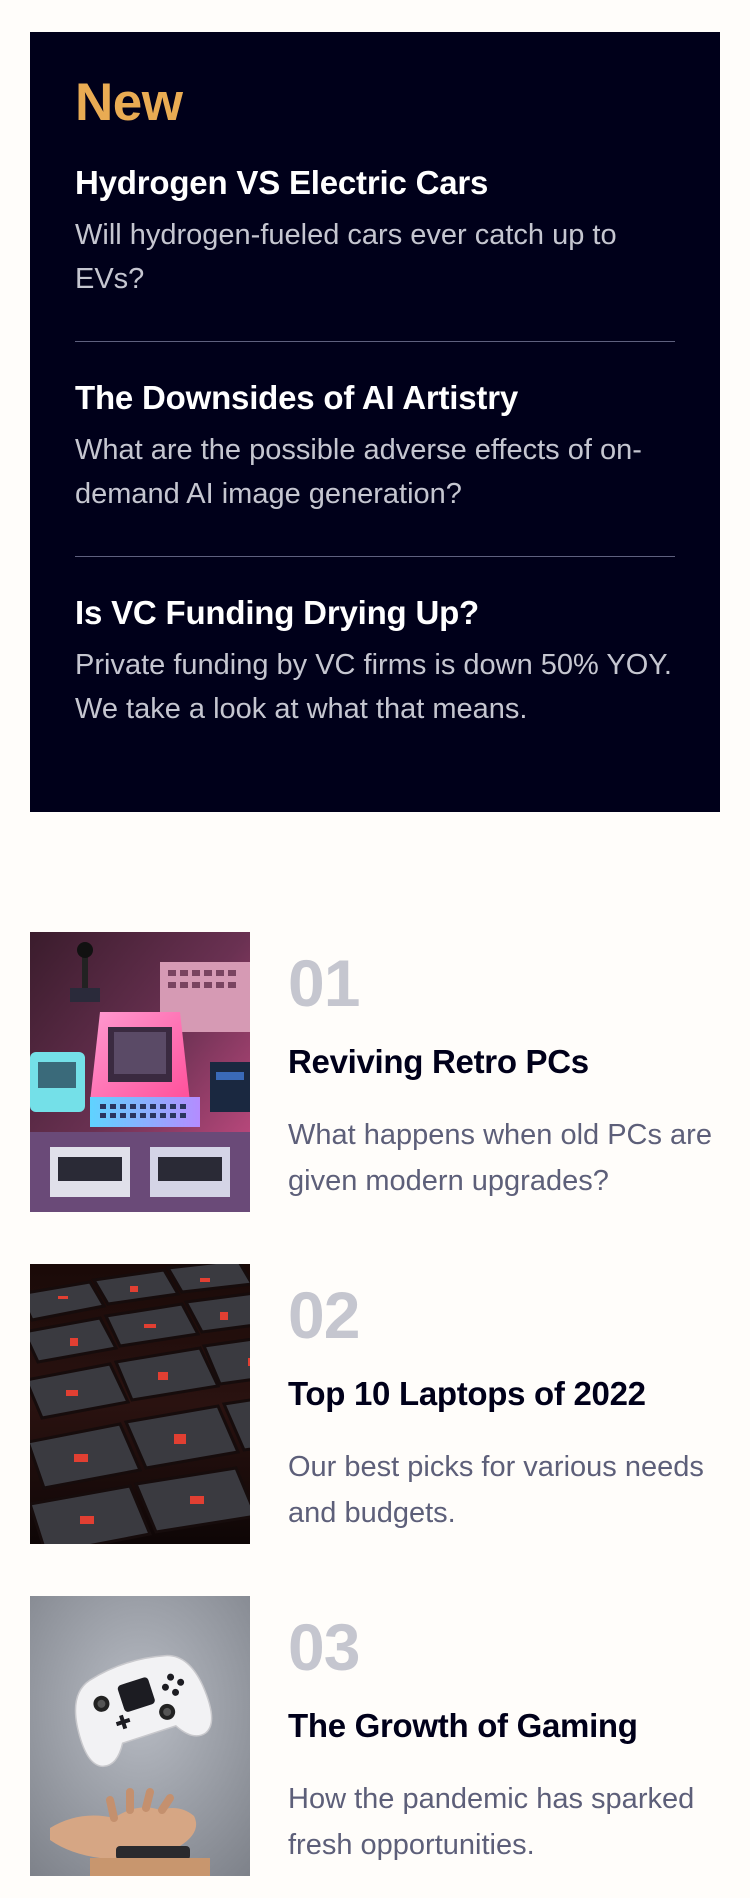 The height and width of the screenshot is (1898, 750). I want to click on article-number: 01, so click(324, 983).